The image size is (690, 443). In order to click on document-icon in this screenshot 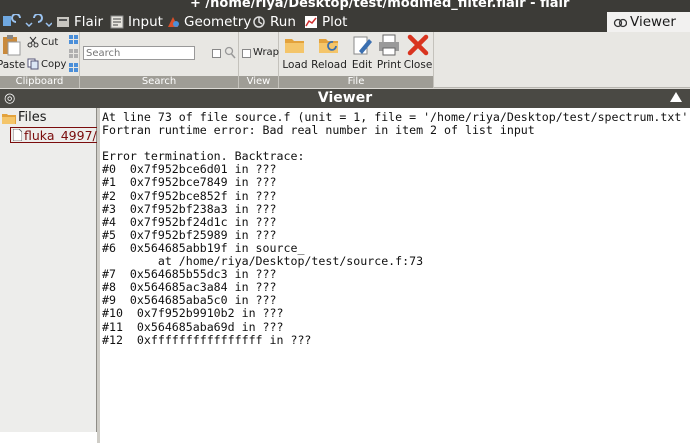, I will do `click(17, 135)`.